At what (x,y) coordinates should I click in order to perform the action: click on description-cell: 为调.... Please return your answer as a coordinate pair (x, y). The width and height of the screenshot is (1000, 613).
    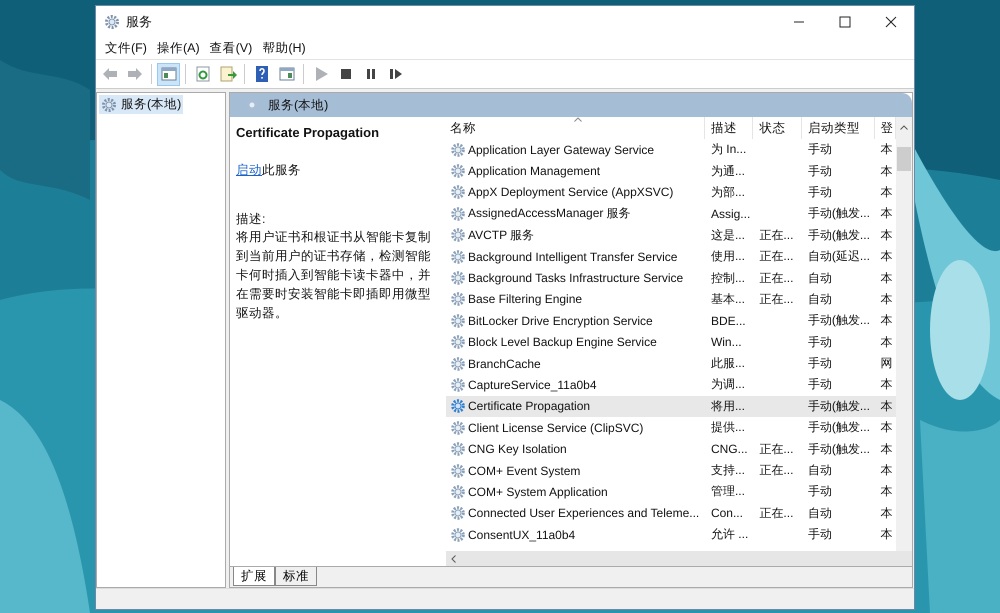
    Looking at the image, I should click on (727, 385).